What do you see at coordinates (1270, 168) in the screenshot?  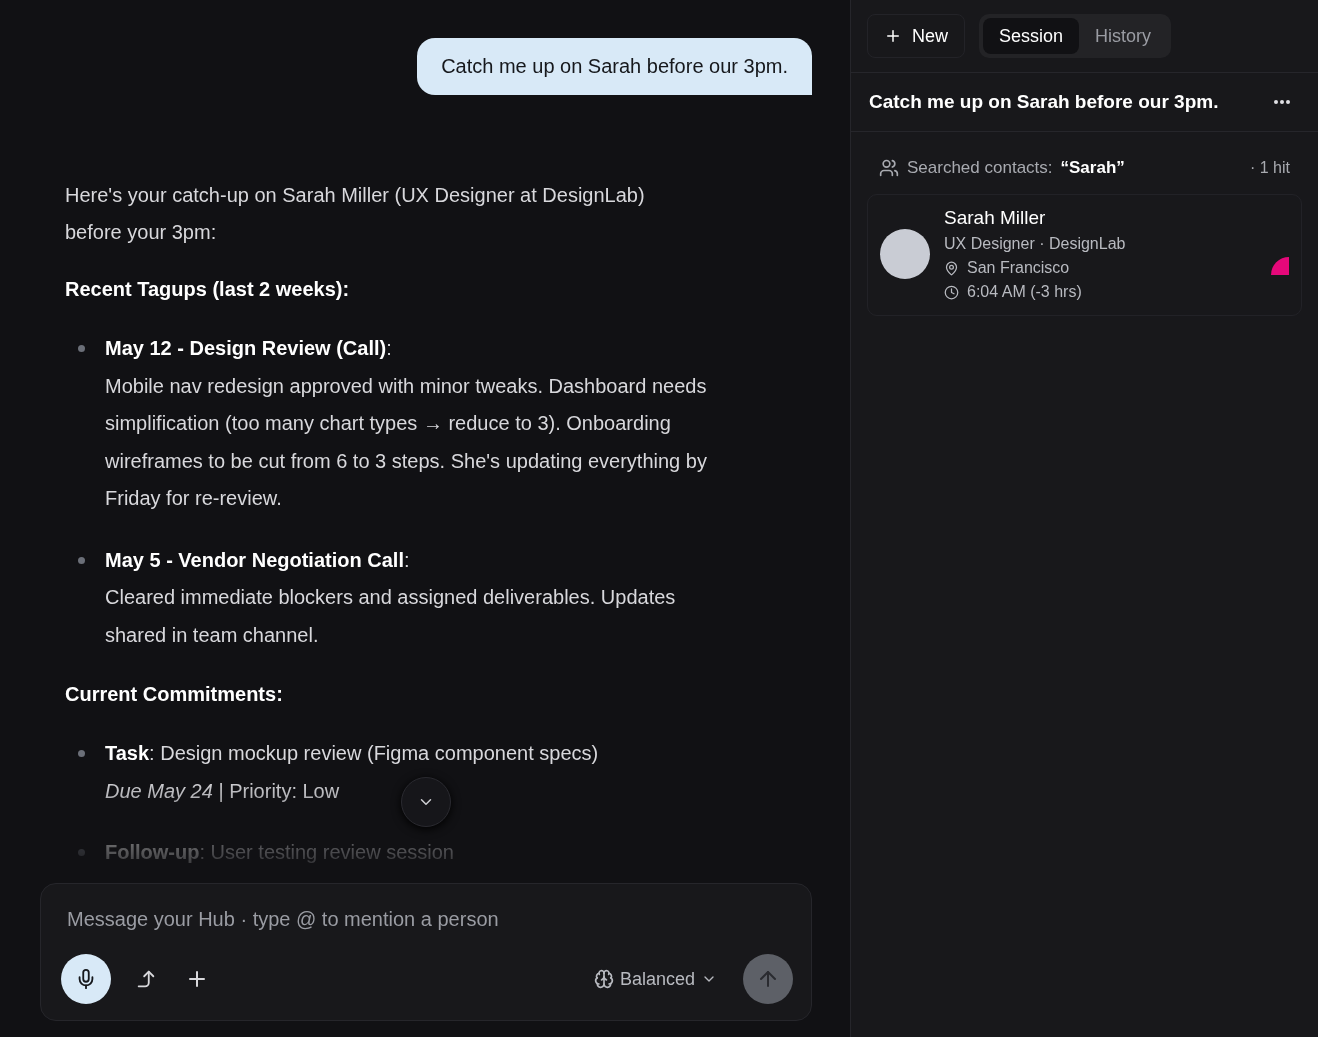 I see `hit-count: · 1 hit` at bounding box center [1270, 168].